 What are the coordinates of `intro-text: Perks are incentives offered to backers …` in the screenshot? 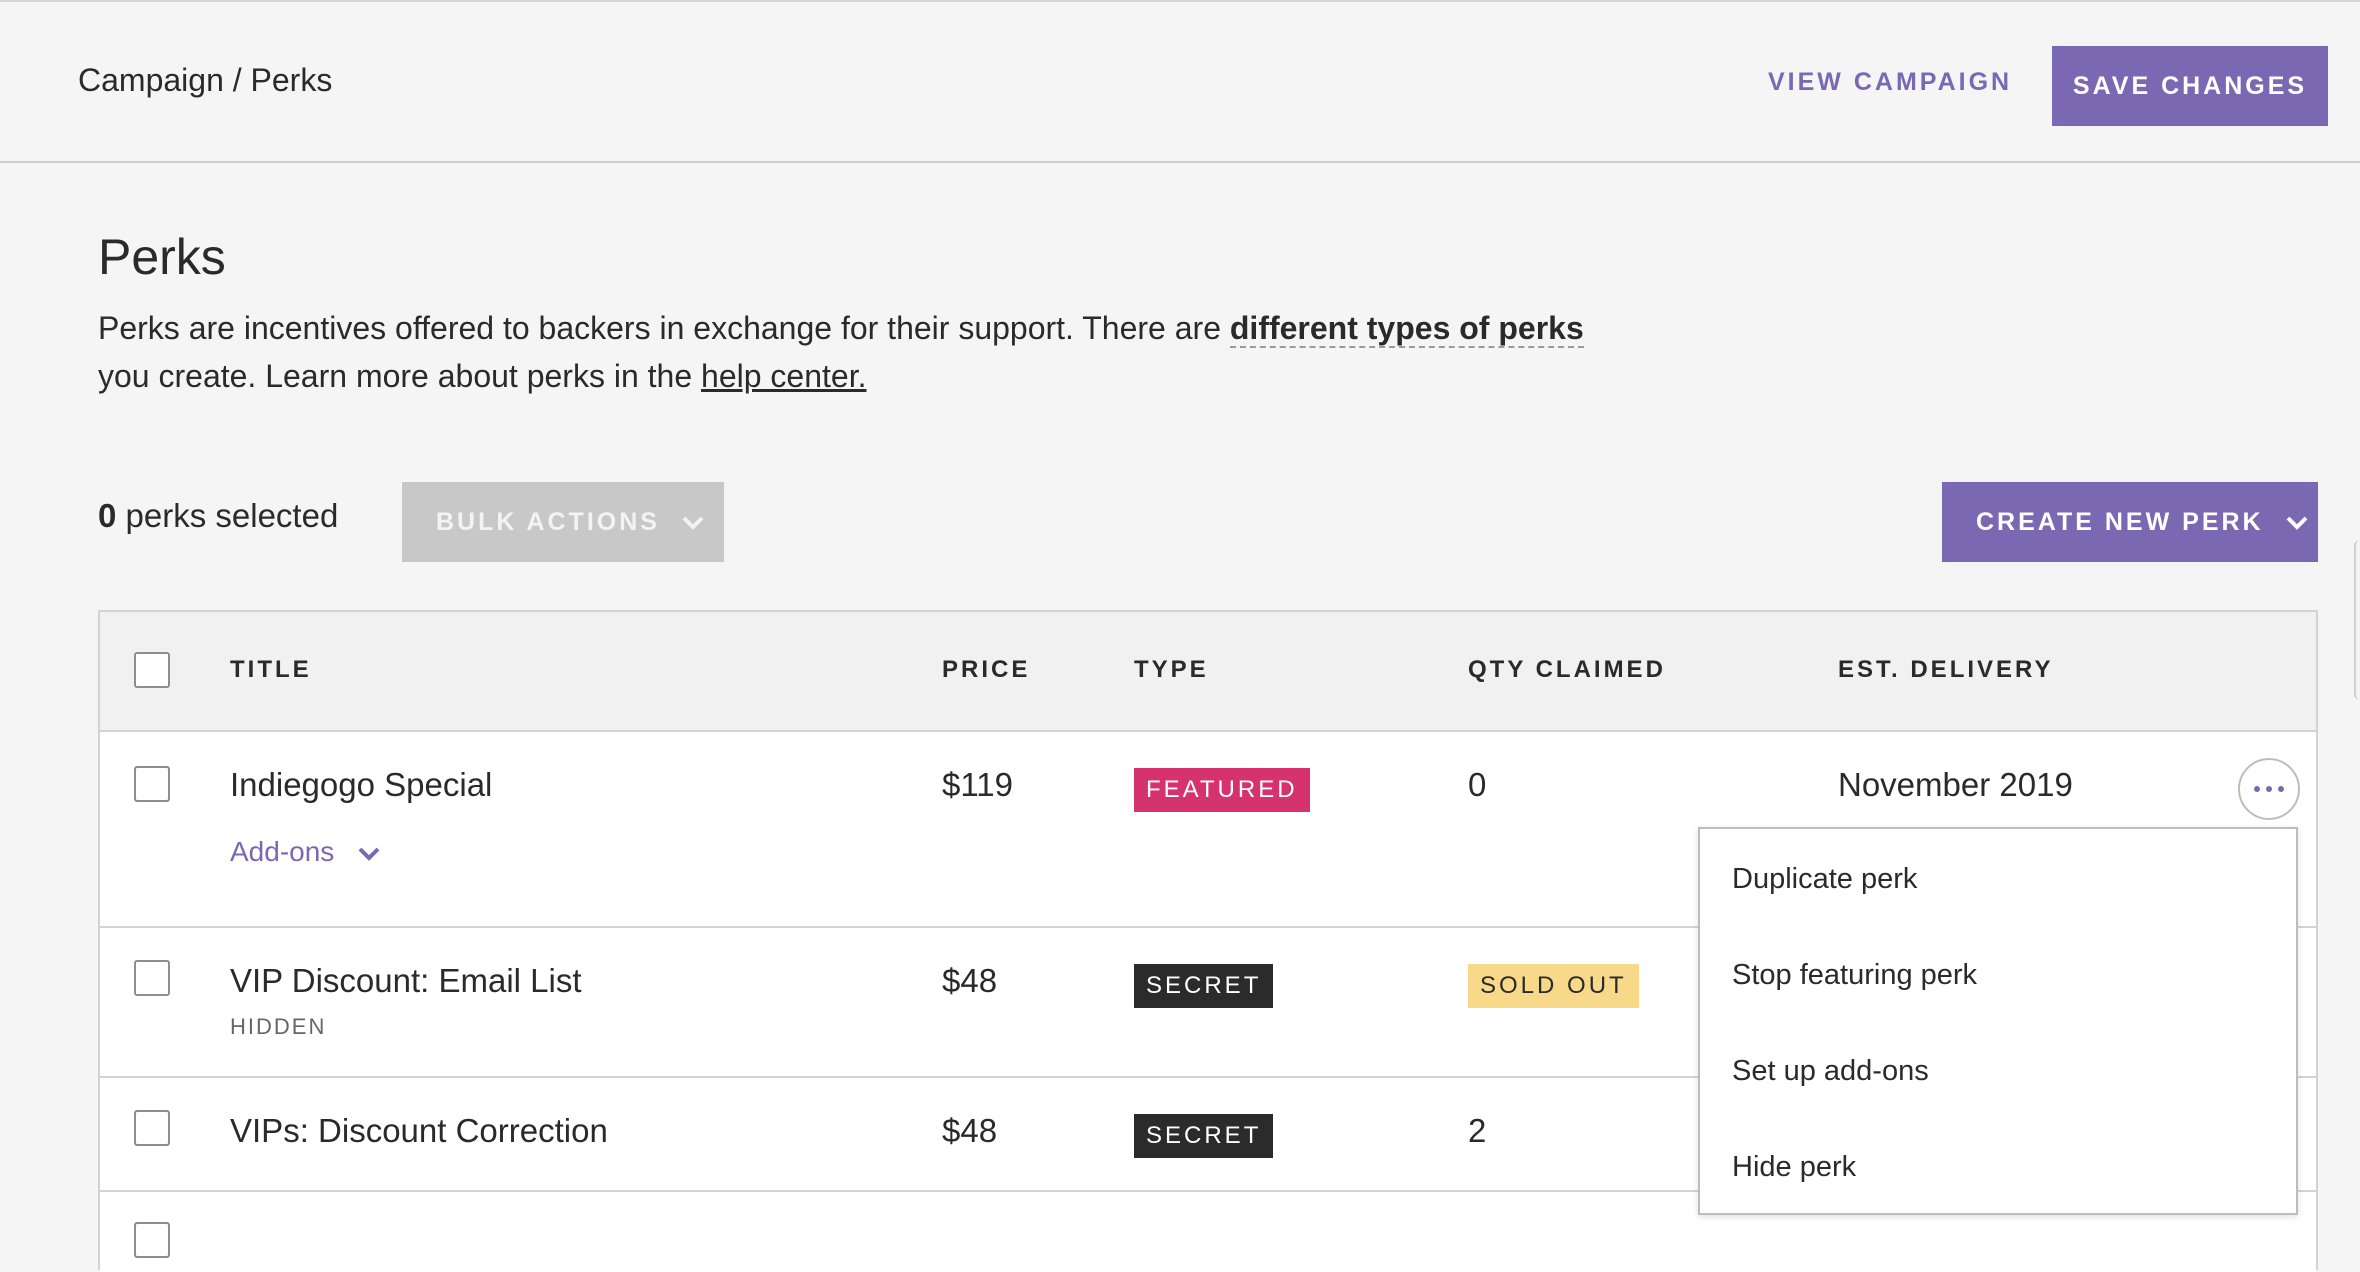 It's located at (948, 352).